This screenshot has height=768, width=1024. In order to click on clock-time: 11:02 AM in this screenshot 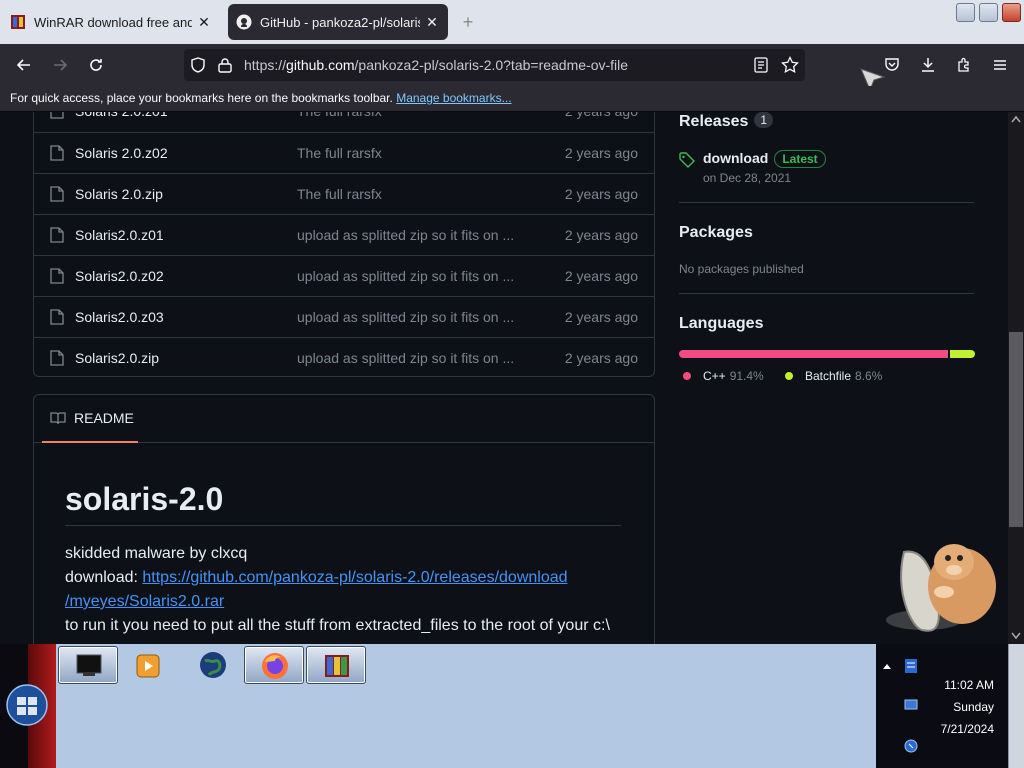, I will do `click(935, 685)`.